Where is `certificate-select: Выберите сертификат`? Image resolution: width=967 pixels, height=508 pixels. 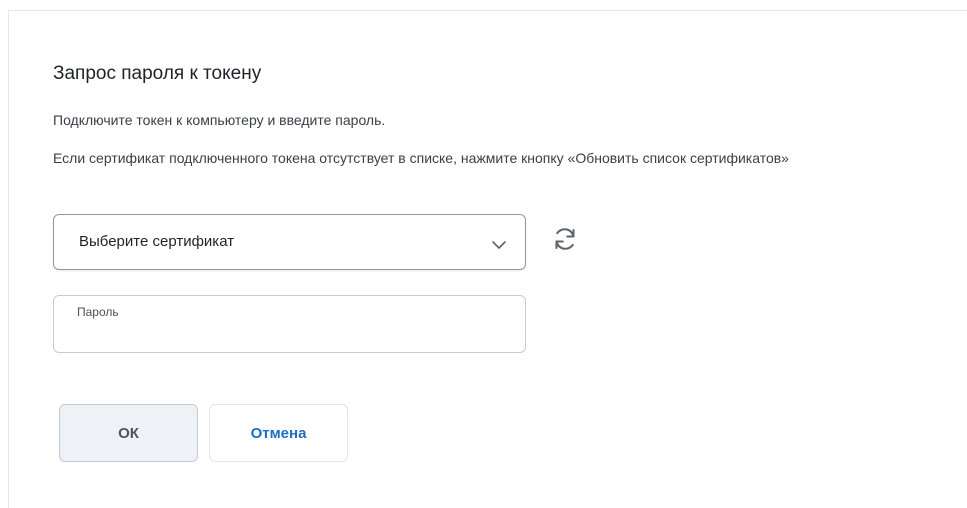 certificate-select: Выберите сертификат is located at coordinates (289, 242).